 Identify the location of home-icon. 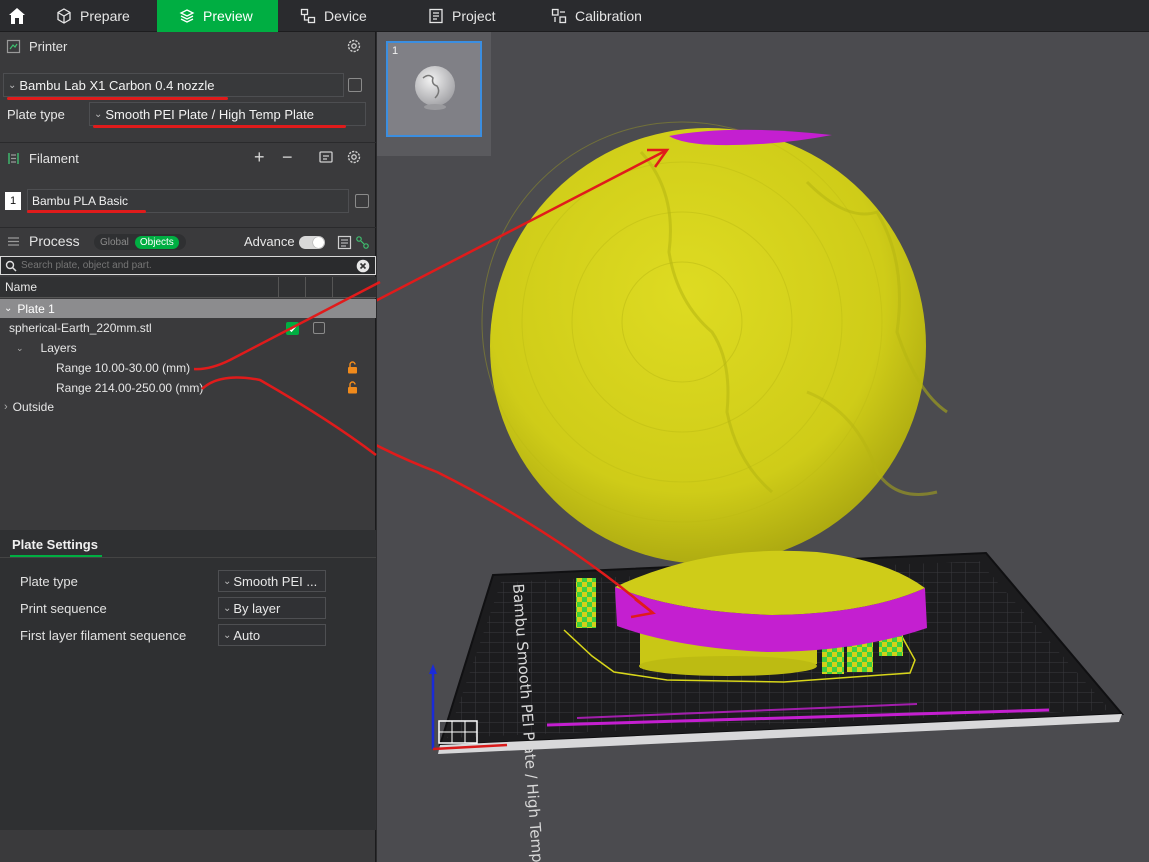
(17, 15).